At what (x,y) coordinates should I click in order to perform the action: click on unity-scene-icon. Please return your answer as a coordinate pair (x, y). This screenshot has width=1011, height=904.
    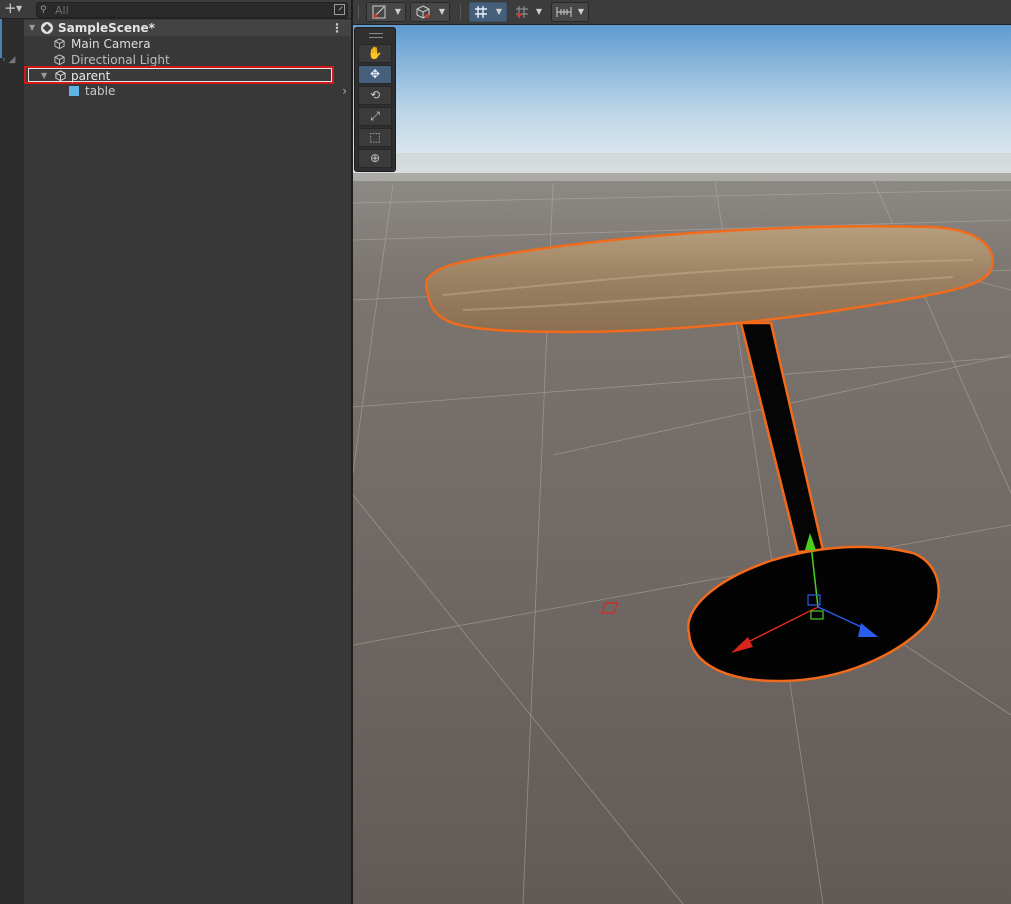
    Looking at the image, I should click on (47, 28).